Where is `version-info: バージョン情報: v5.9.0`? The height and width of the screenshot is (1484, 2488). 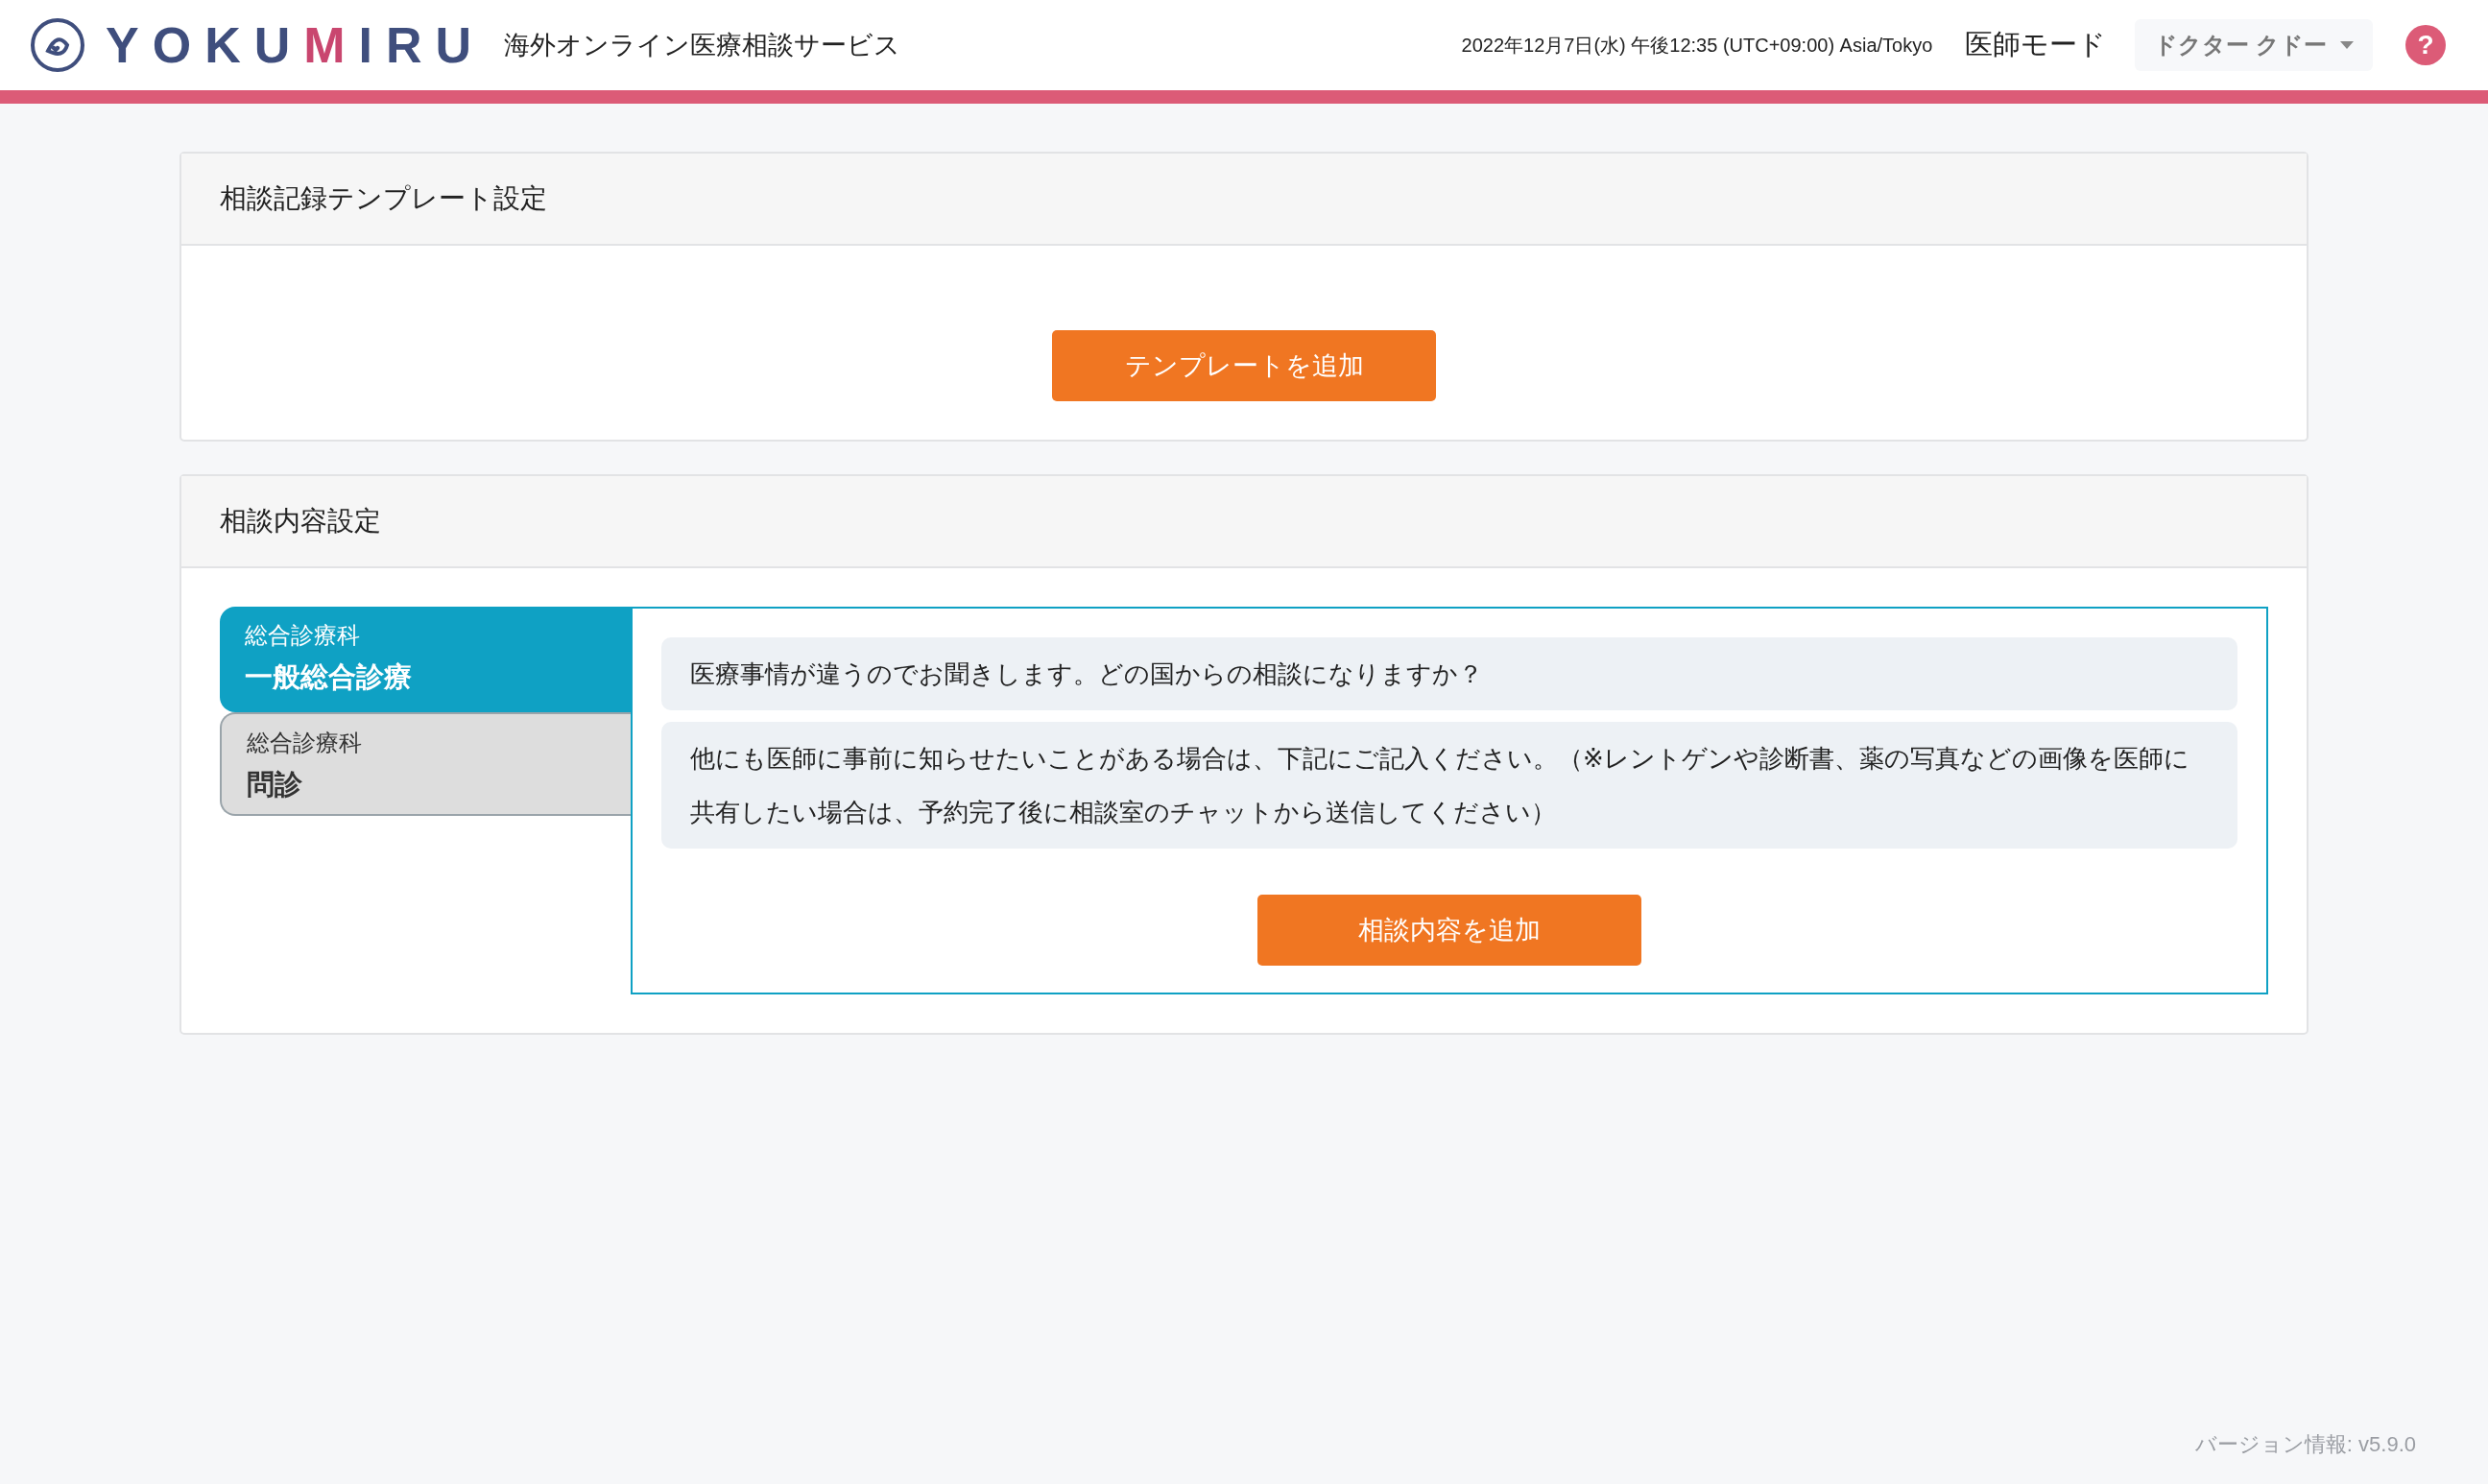
version-info: バージョン情報: v5.9.0 is located at coordinates (2305, 1444).